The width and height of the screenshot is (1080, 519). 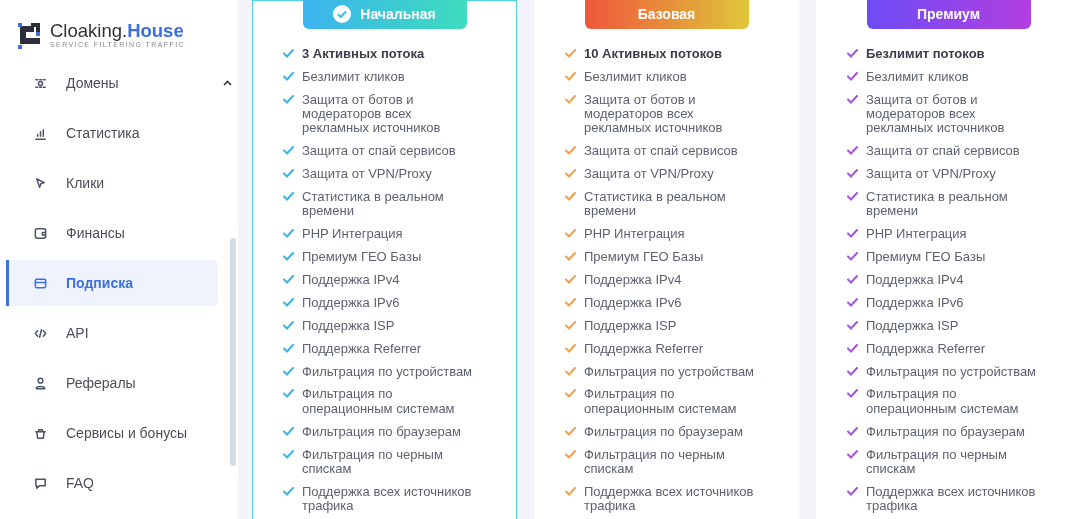 What do you see at coordinates (40, 233) in the screenshot?
I see `wallet-icon` at bounding box center [40, 233].